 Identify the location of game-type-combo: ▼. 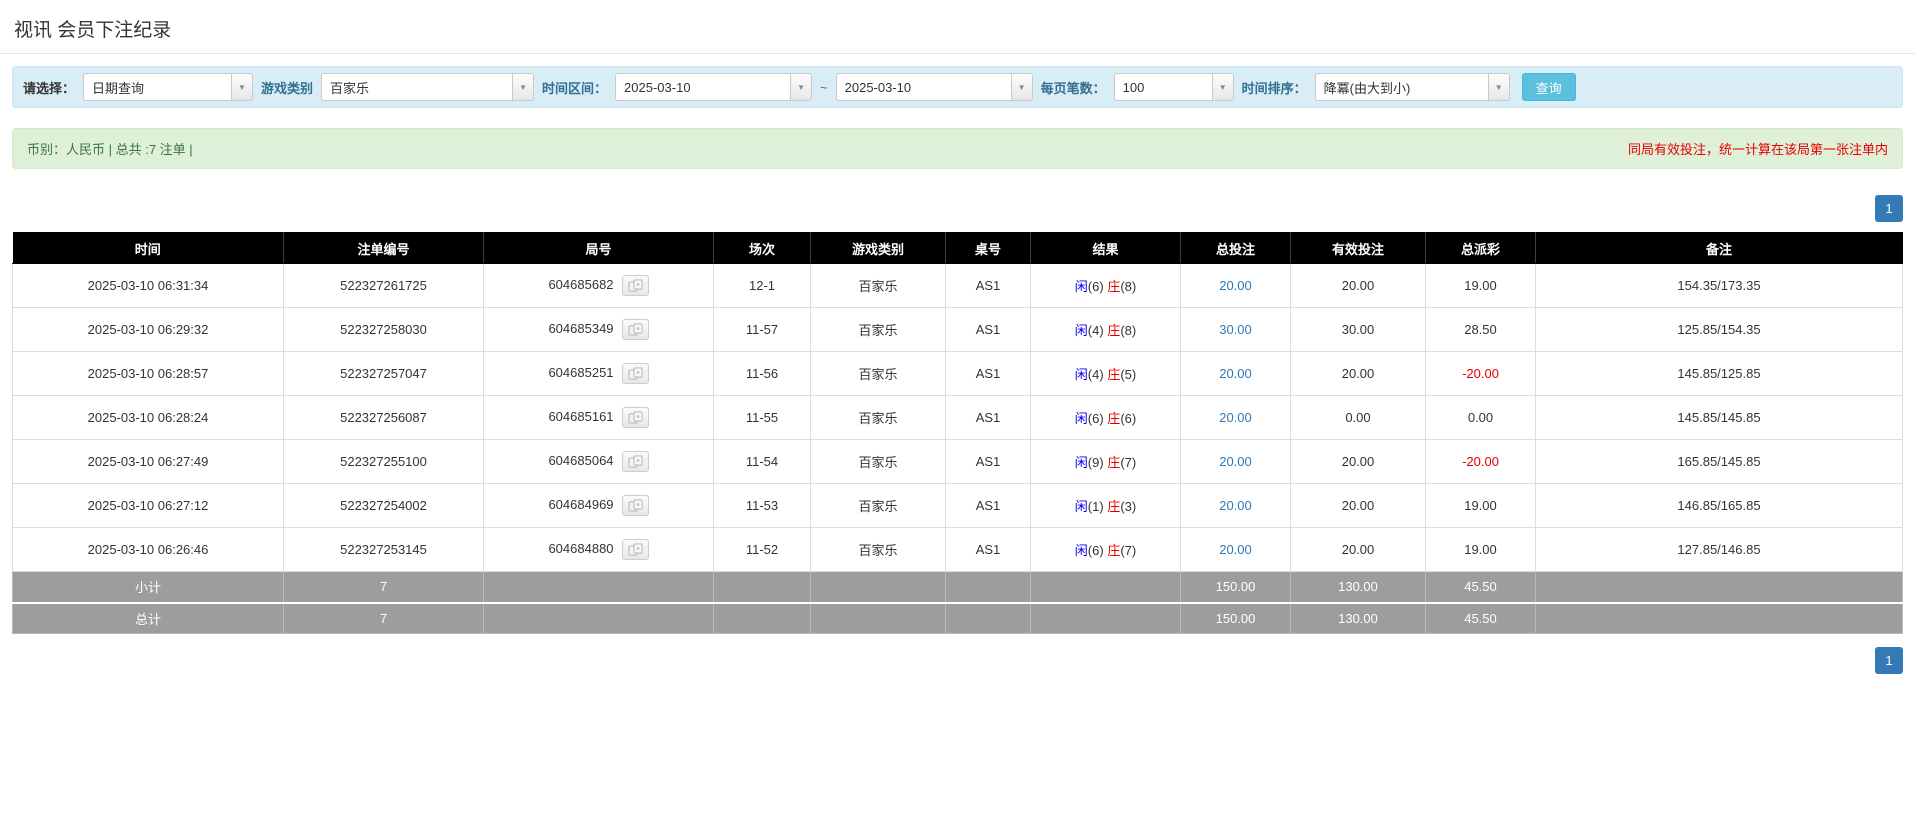
(428, 87).